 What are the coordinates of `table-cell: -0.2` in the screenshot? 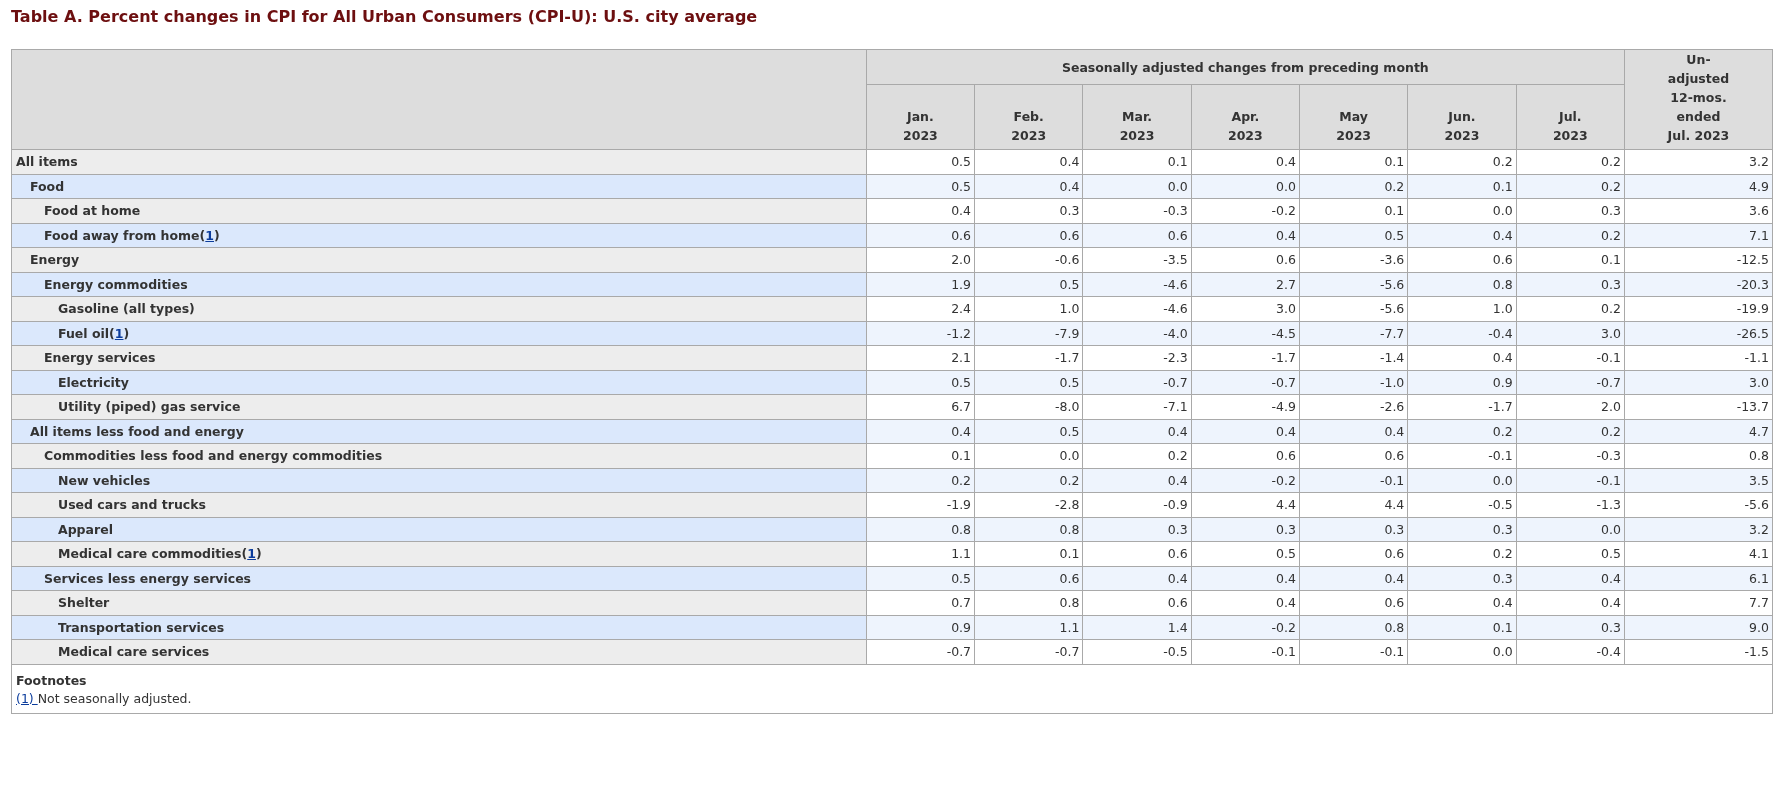 It's located at (1245, 480).